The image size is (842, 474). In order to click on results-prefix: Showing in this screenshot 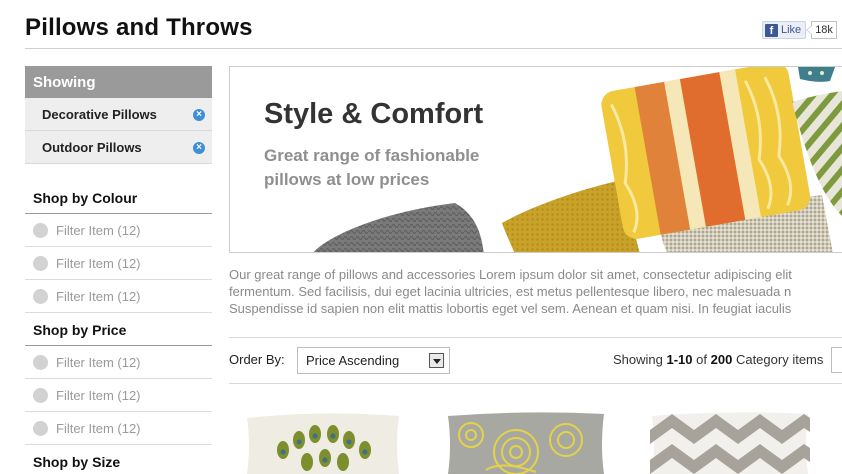, I will do `click(638, 359)`.